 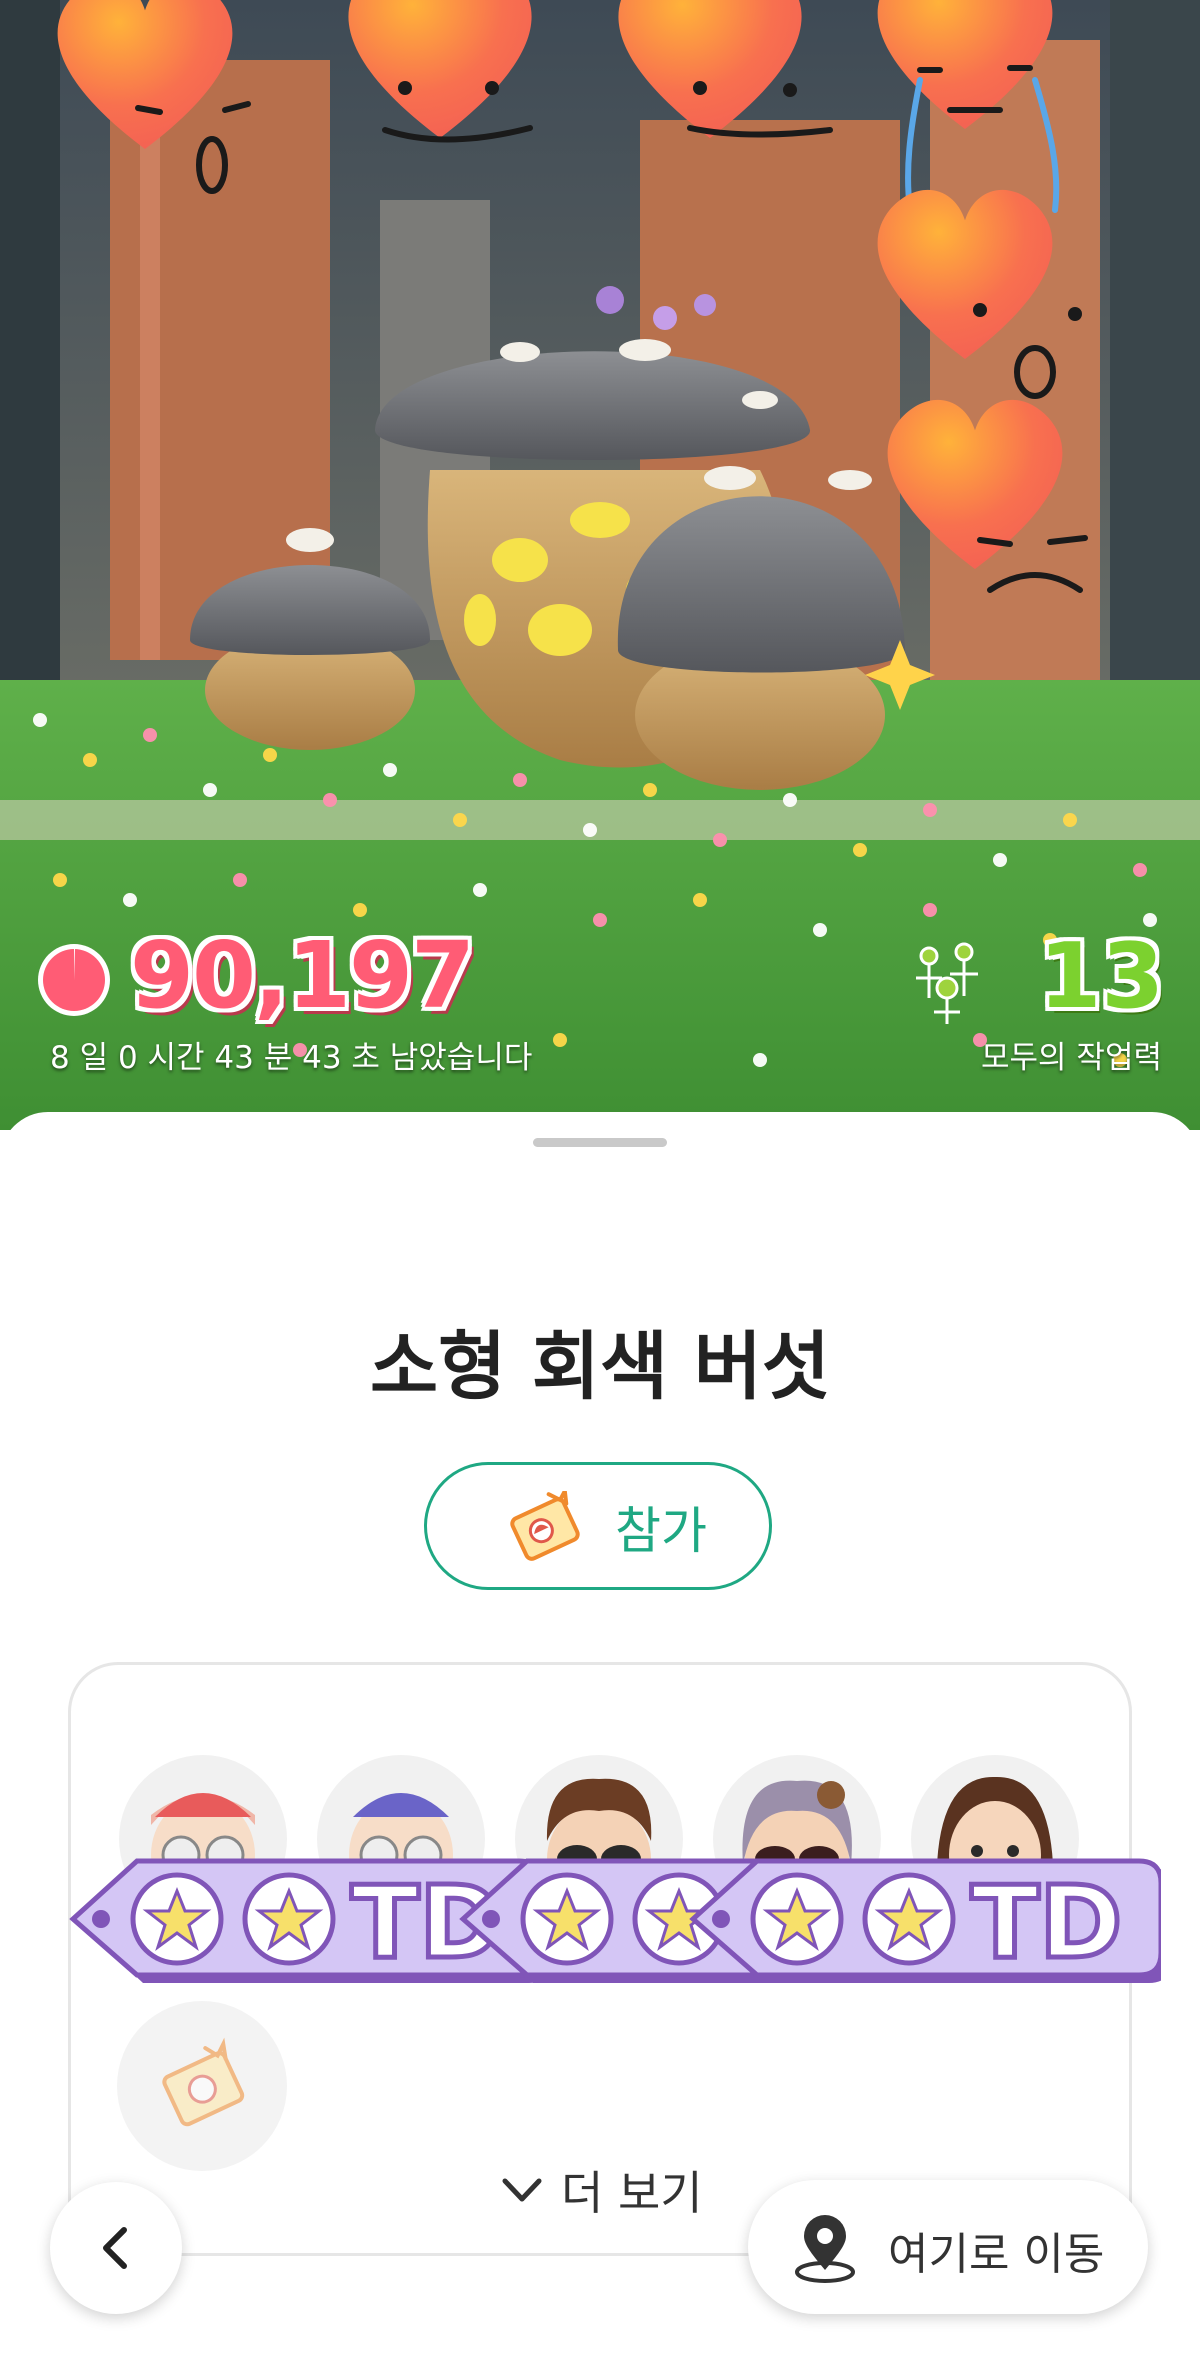 I want to click on energy-value: 90,197, so click(x=302, y=975).